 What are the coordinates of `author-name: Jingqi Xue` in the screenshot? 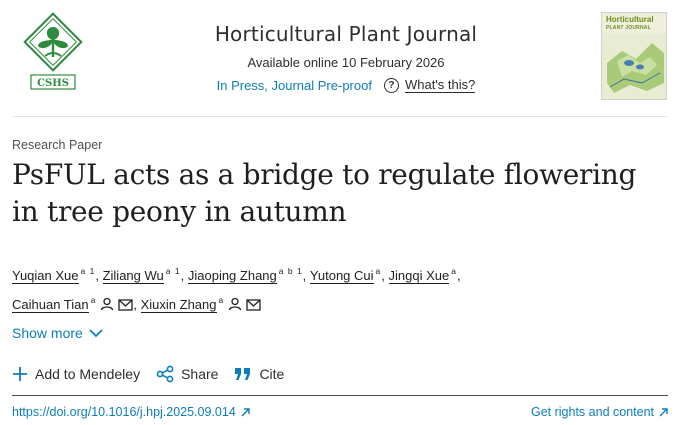 It's located at (419, 276).